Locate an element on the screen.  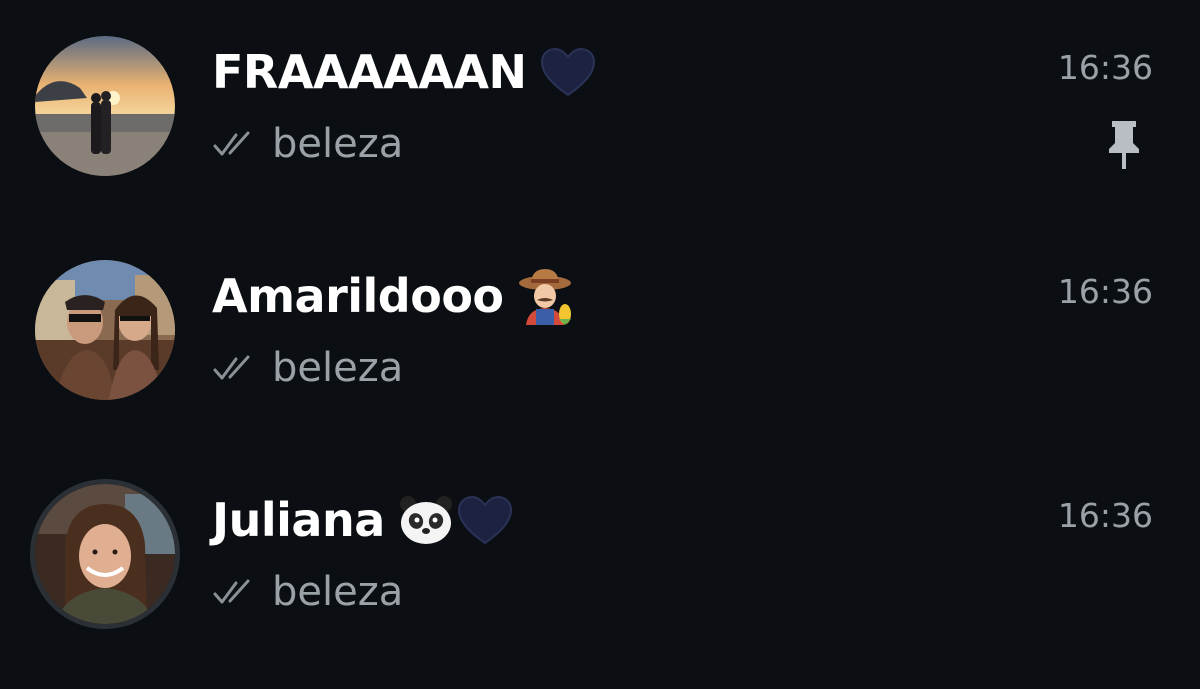
pin-icon is located at coordinates (1124, 145).